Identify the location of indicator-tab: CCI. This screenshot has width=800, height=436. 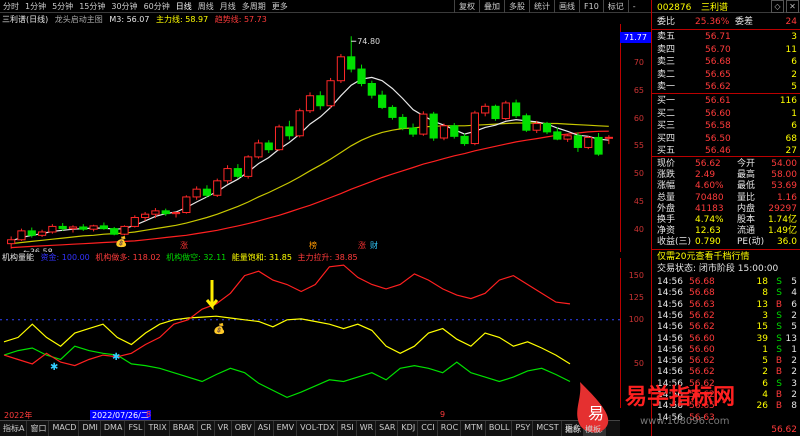
(428, 428).